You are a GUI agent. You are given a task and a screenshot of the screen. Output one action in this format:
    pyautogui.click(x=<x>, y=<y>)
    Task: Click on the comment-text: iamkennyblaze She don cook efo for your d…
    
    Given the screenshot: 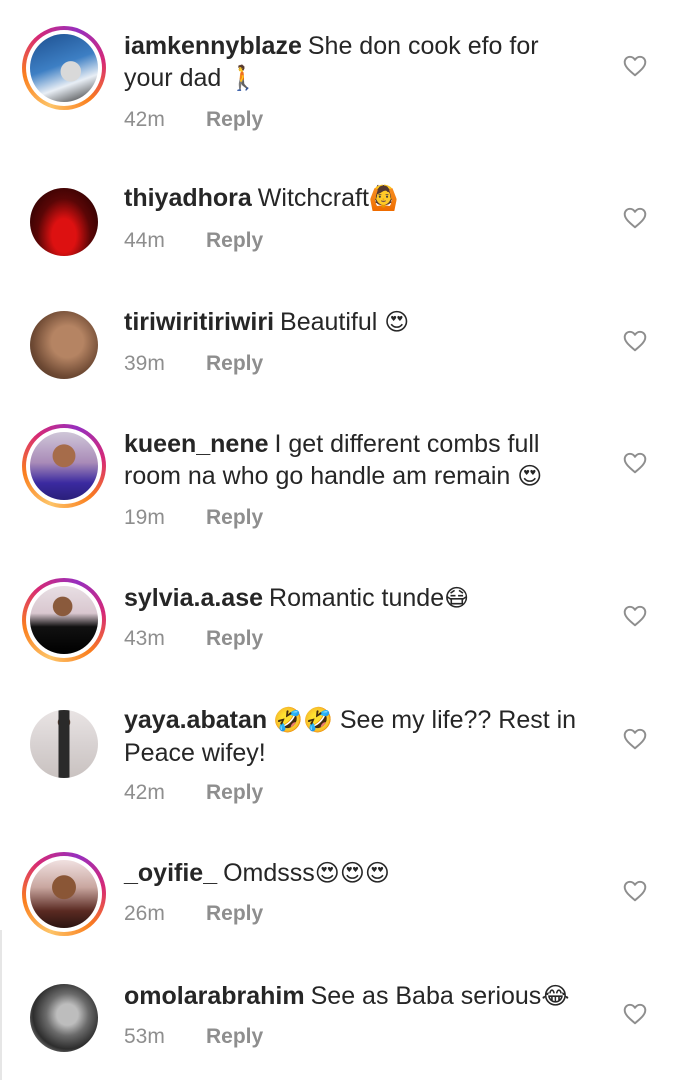 What is the action you would take?
    pyautogui.click(x=359, y=62)
    